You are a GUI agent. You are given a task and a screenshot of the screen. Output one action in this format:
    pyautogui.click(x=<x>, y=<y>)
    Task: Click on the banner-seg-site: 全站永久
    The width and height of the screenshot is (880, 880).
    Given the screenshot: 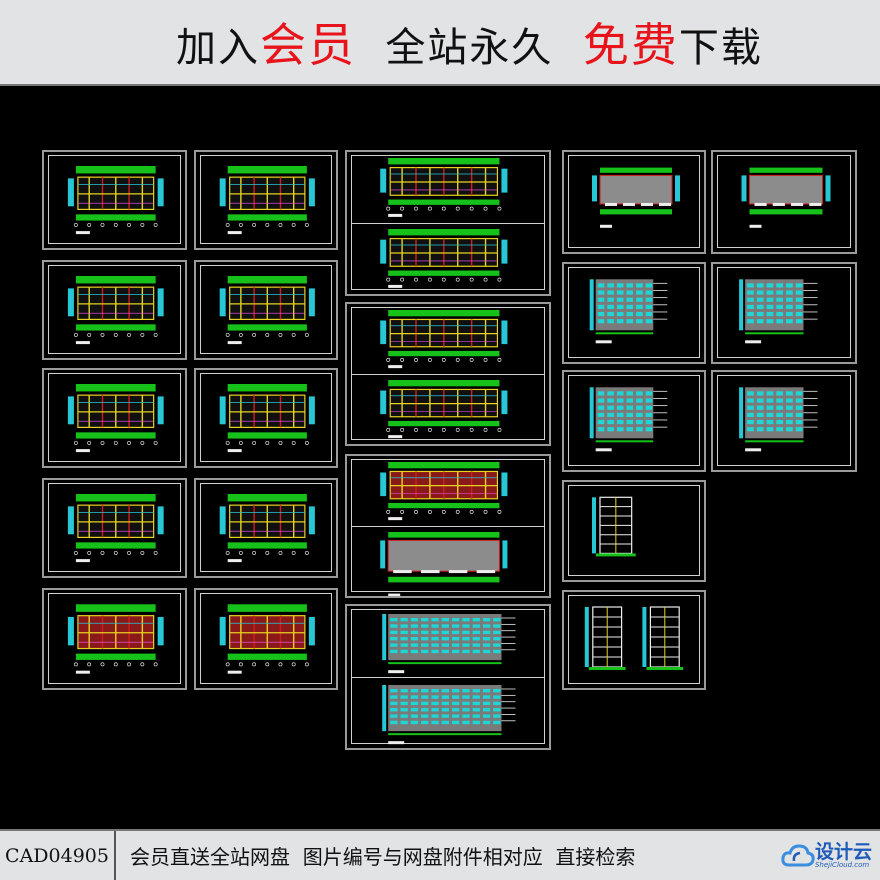 What is the action you would take?
    pyautogui.click(x=469, y=48)
    